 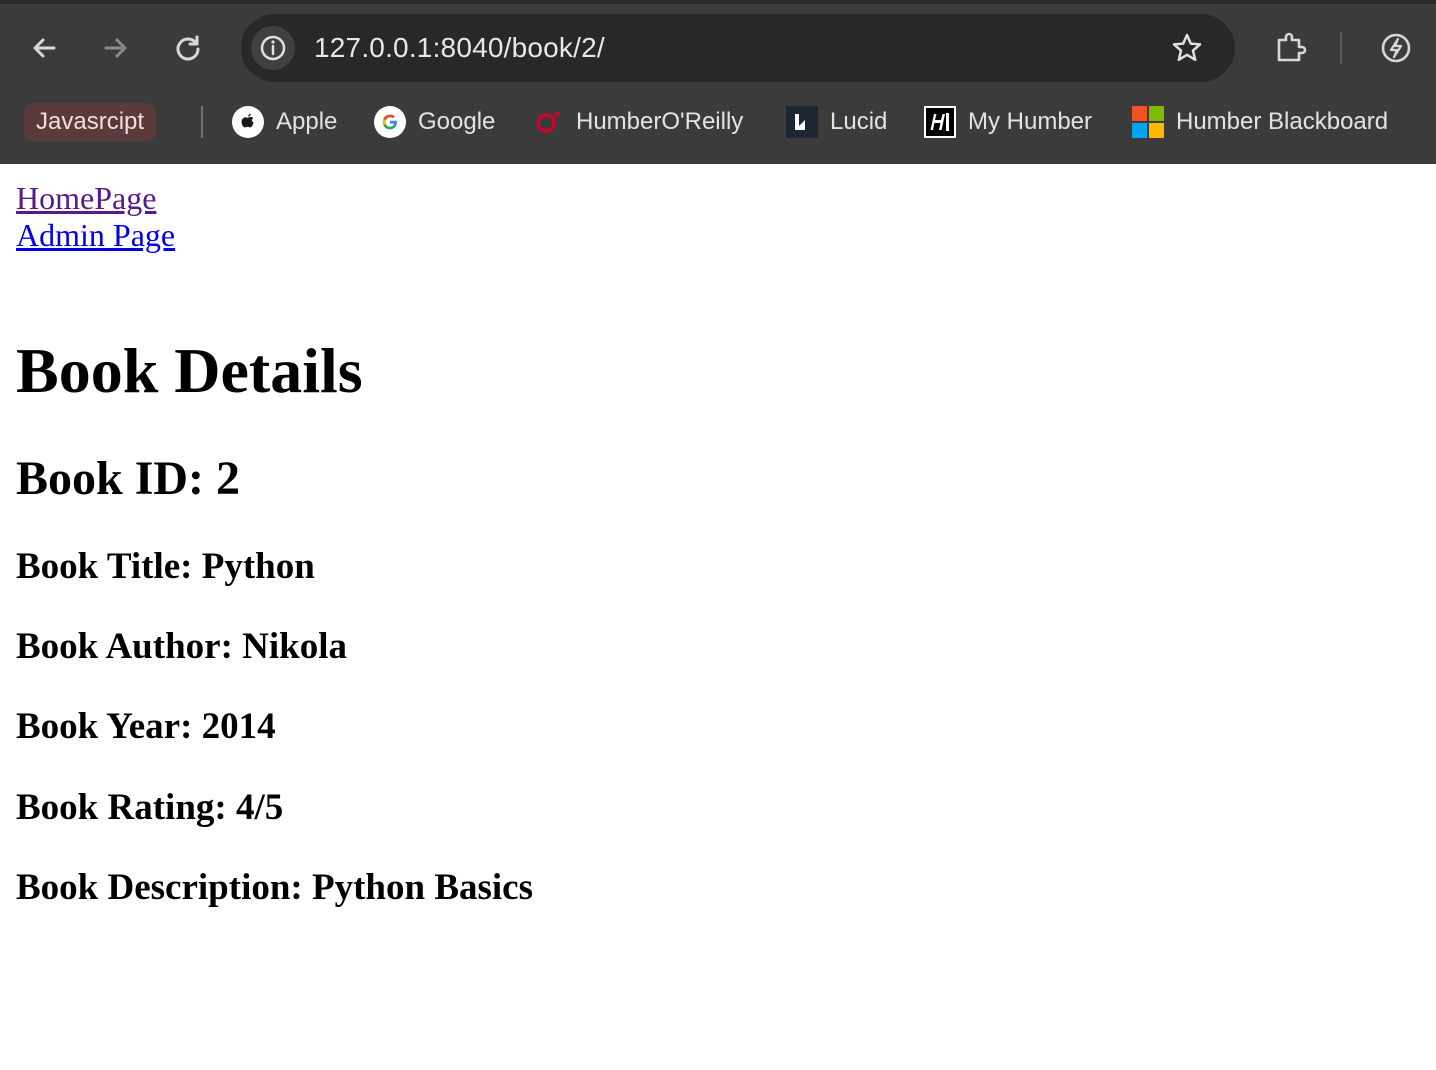 I want to click on homepage-link: HomePage, so click(x=95, y=198).